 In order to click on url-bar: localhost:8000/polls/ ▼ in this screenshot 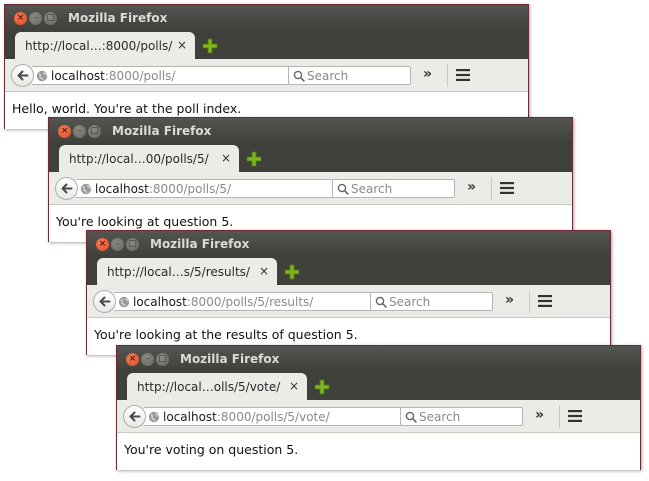, I will do `click(179, 75)`.